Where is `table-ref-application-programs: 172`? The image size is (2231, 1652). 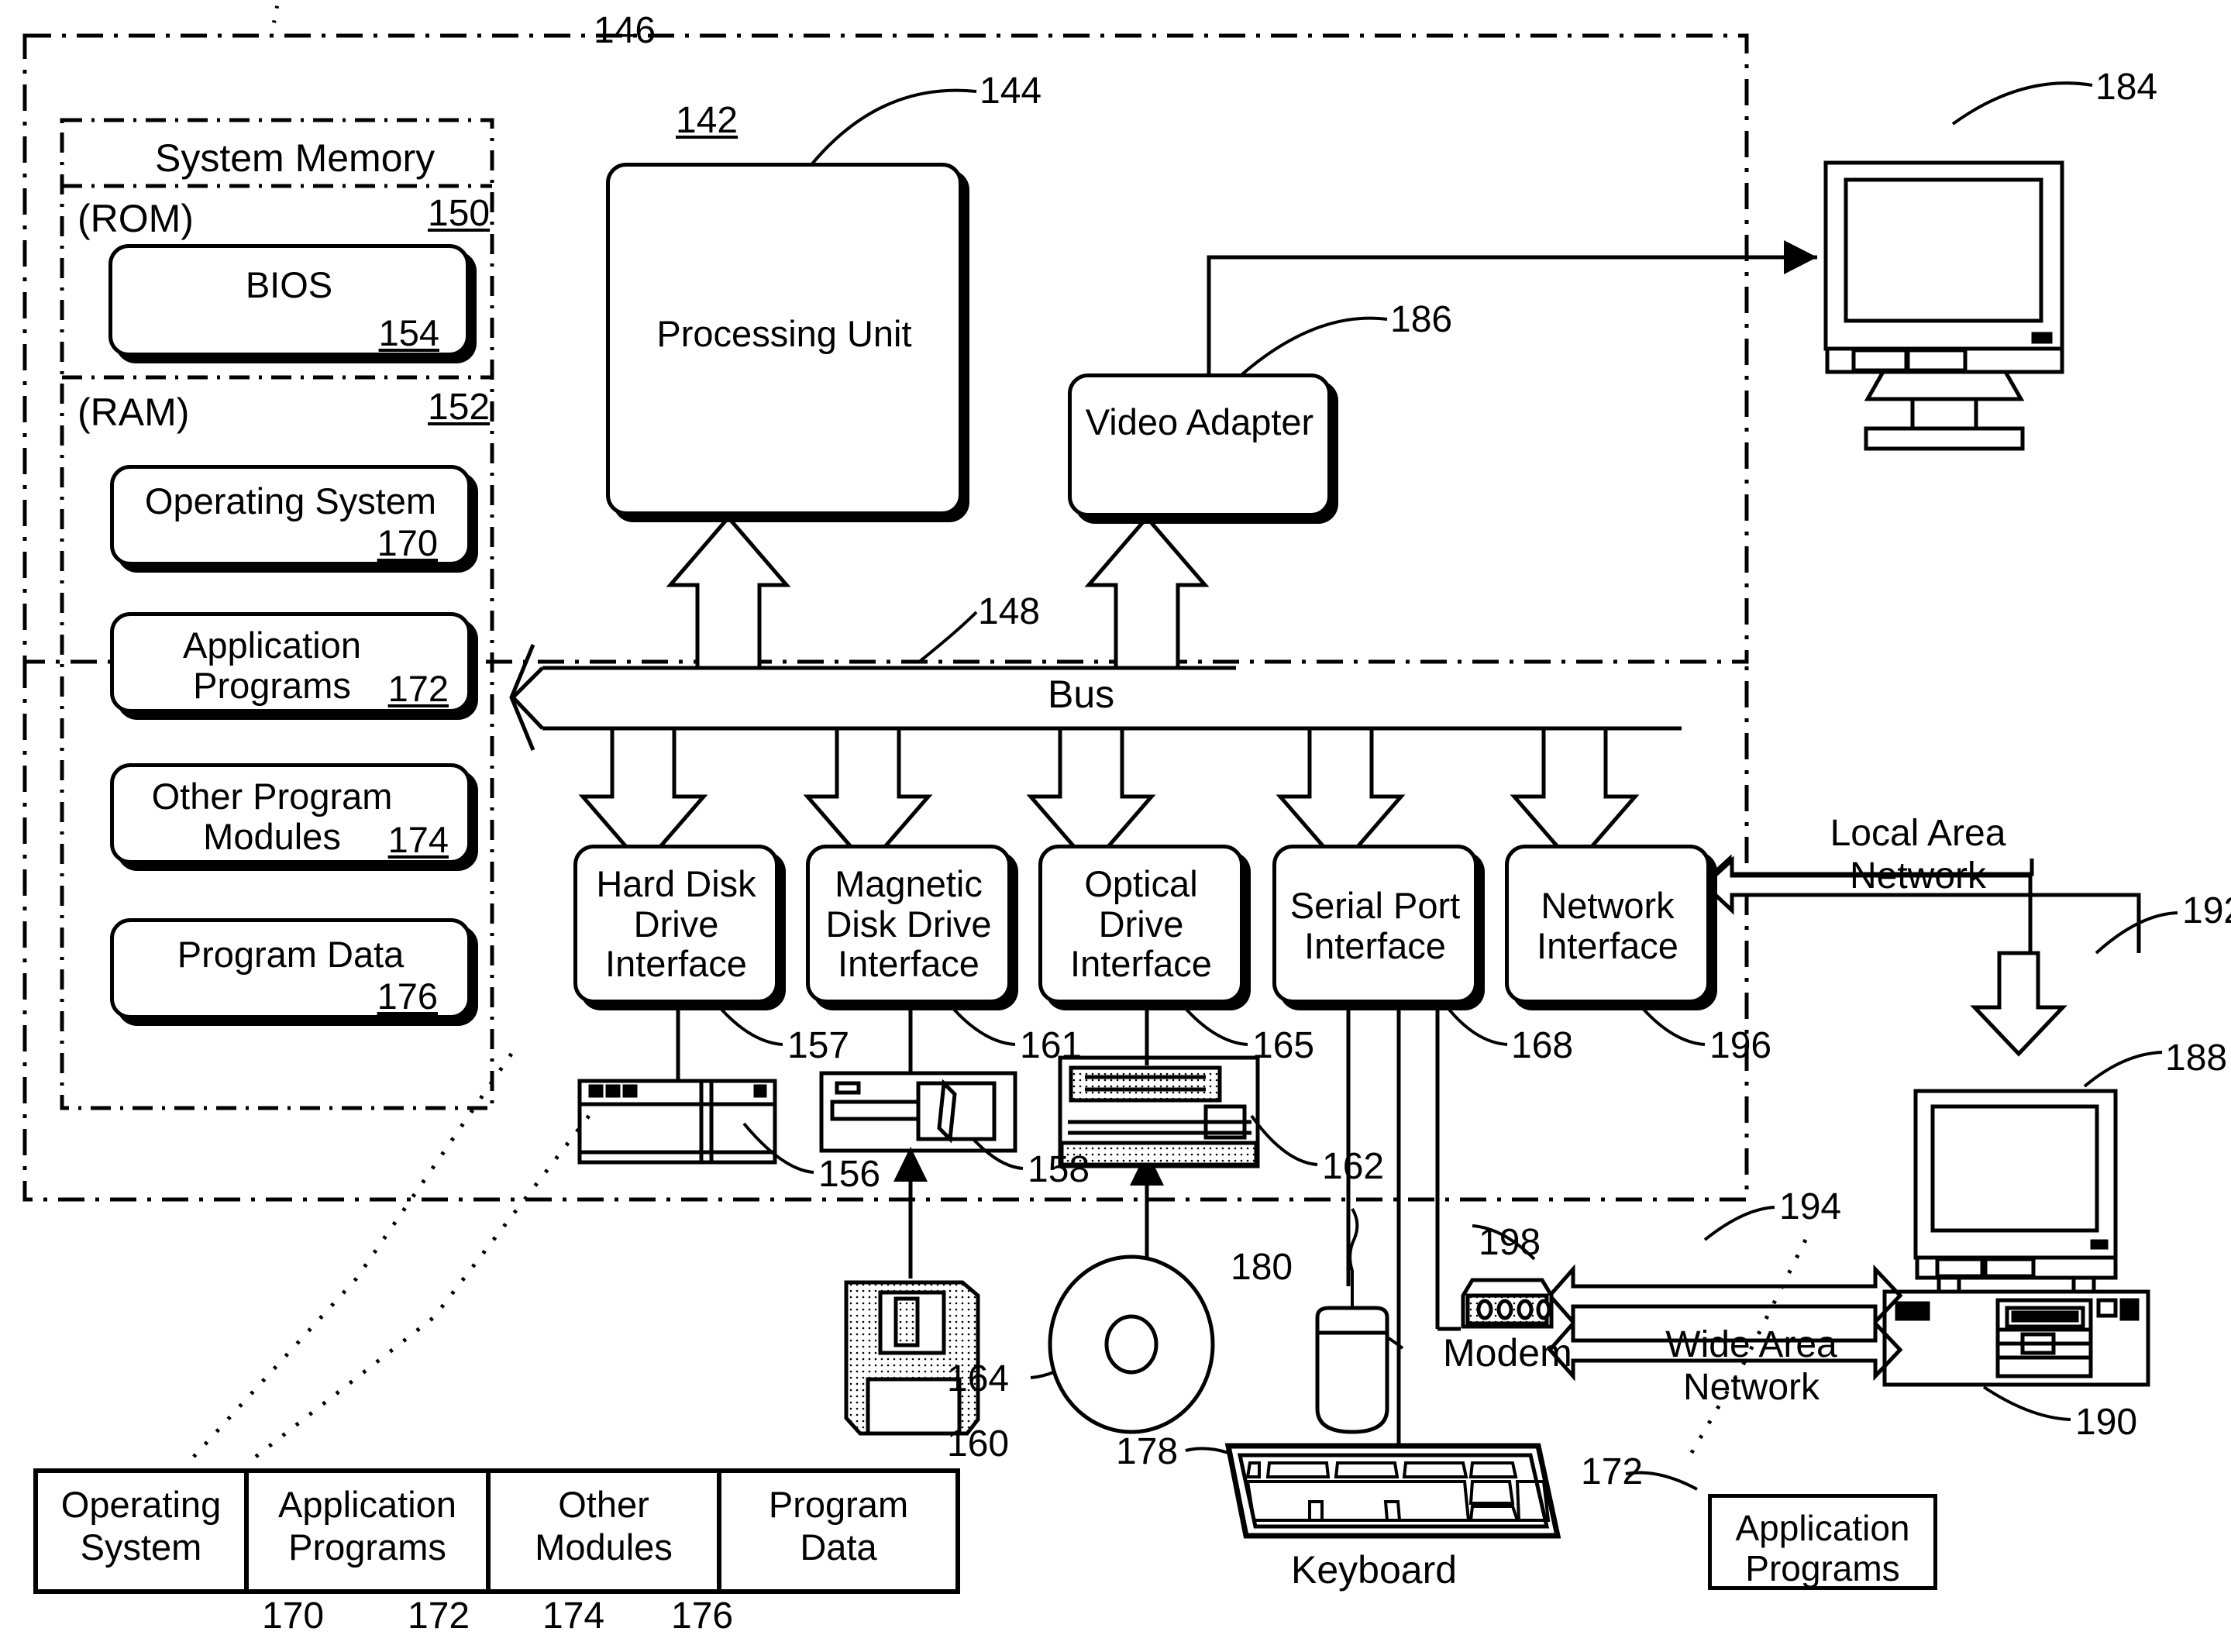
table-ref-application-programs: 172 is located at coordinates (439, 1616).